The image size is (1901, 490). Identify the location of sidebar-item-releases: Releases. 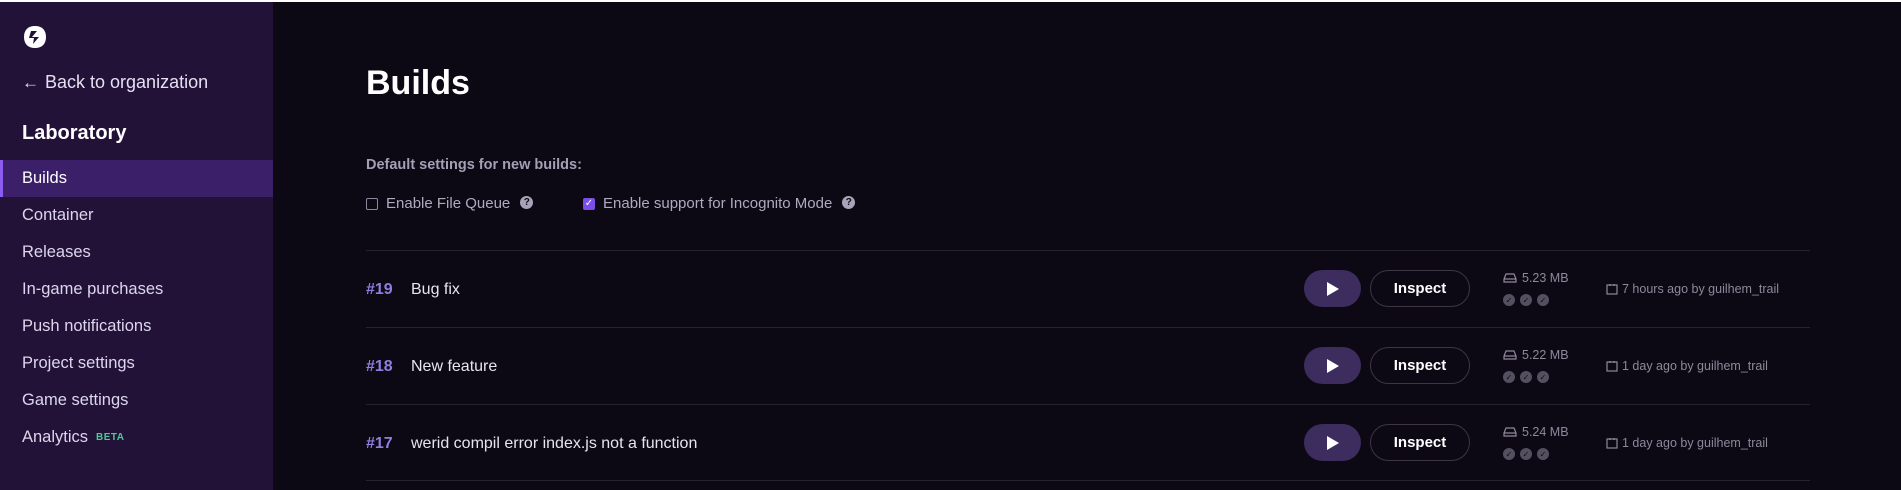
(136, 252).